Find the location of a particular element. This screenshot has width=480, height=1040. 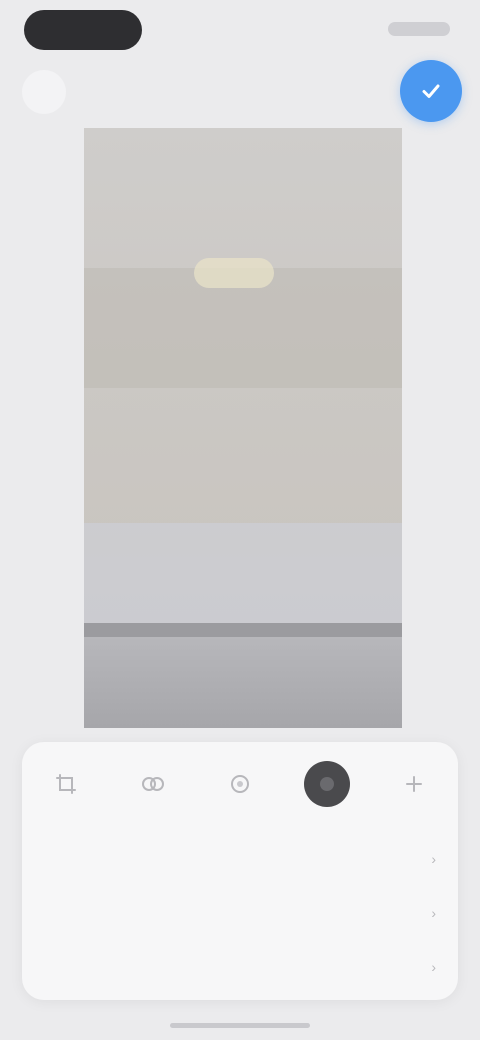

tool-markup is located at coordinates (327, 784).